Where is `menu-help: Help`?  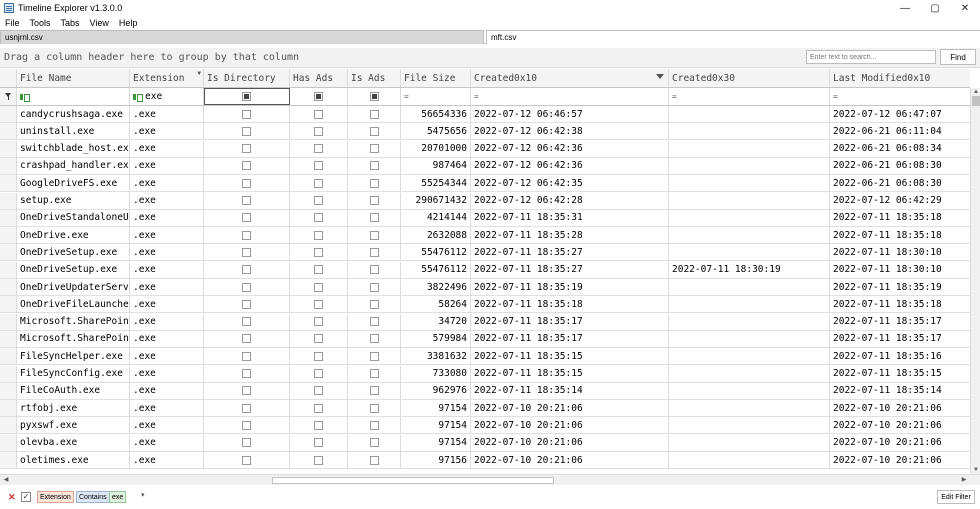
menu-help: Help is located at coordinates (128, 23).